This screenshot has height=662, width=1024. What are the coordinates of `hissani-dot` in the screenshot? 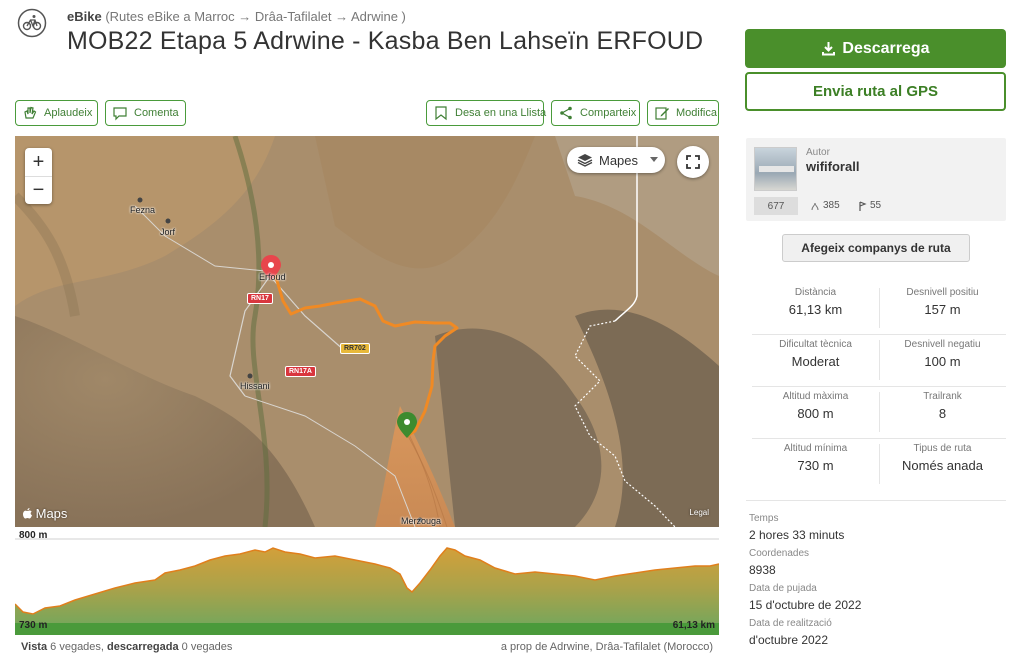 It's located at (250, 376).